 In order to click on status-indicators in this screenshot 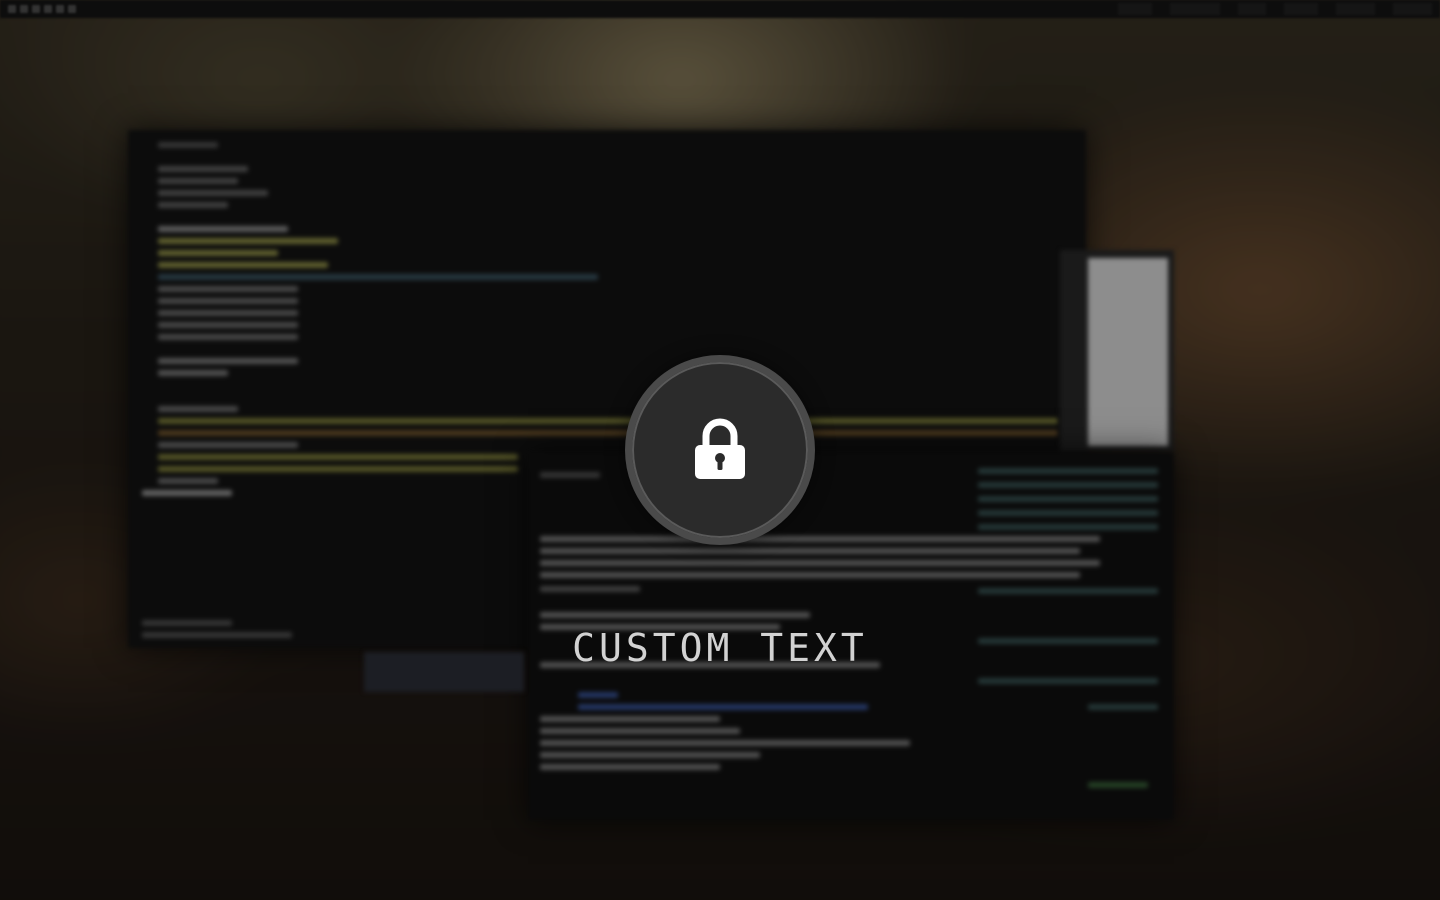, I will do `click(1275, 9)`.